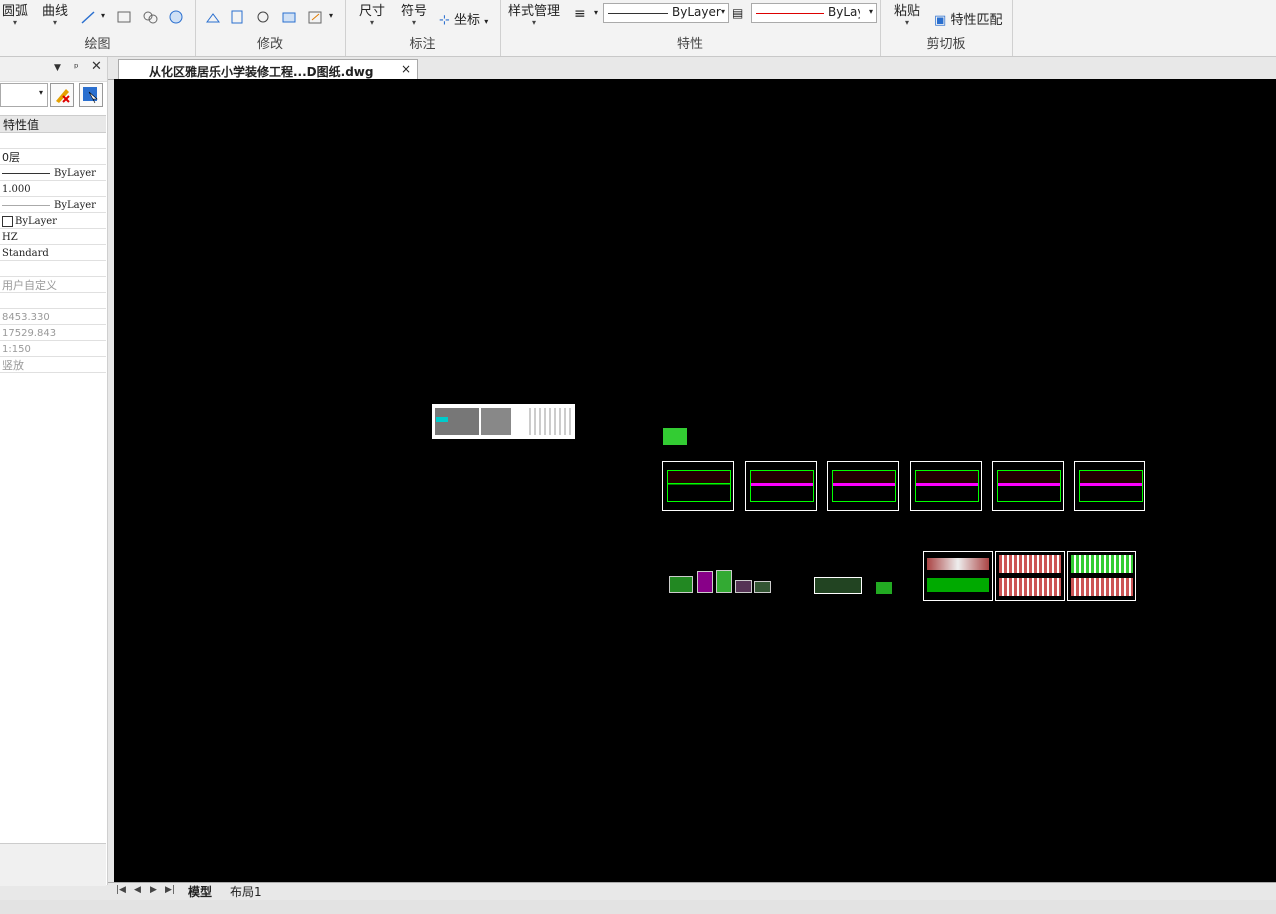  Describe the element at coordinates (15, 13) in the screenshot. I see `arc-button: 圆弧 ▾` at that location.